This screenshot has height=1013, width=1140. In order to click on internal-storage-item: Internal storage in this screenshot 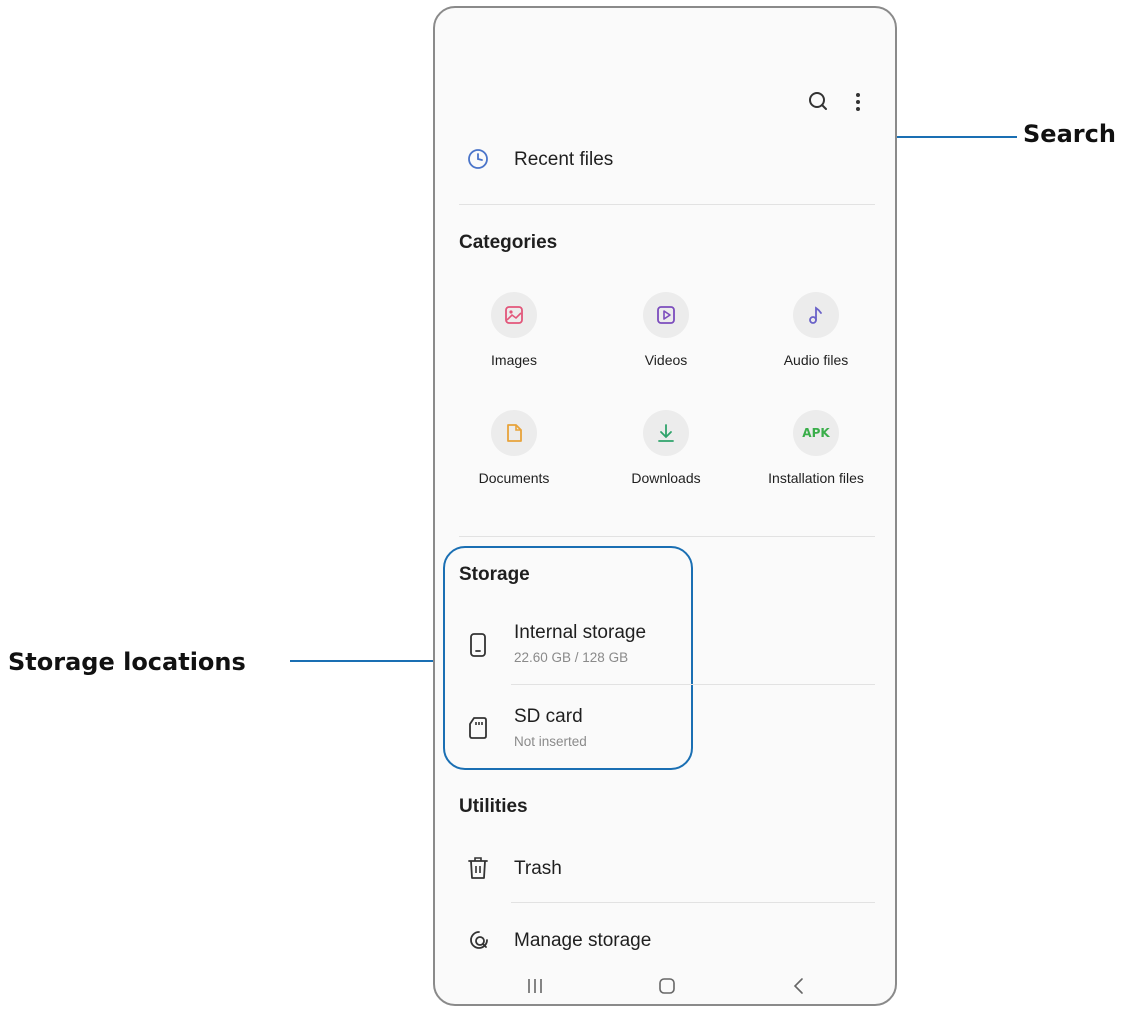, I will do `click(580, 633)`.